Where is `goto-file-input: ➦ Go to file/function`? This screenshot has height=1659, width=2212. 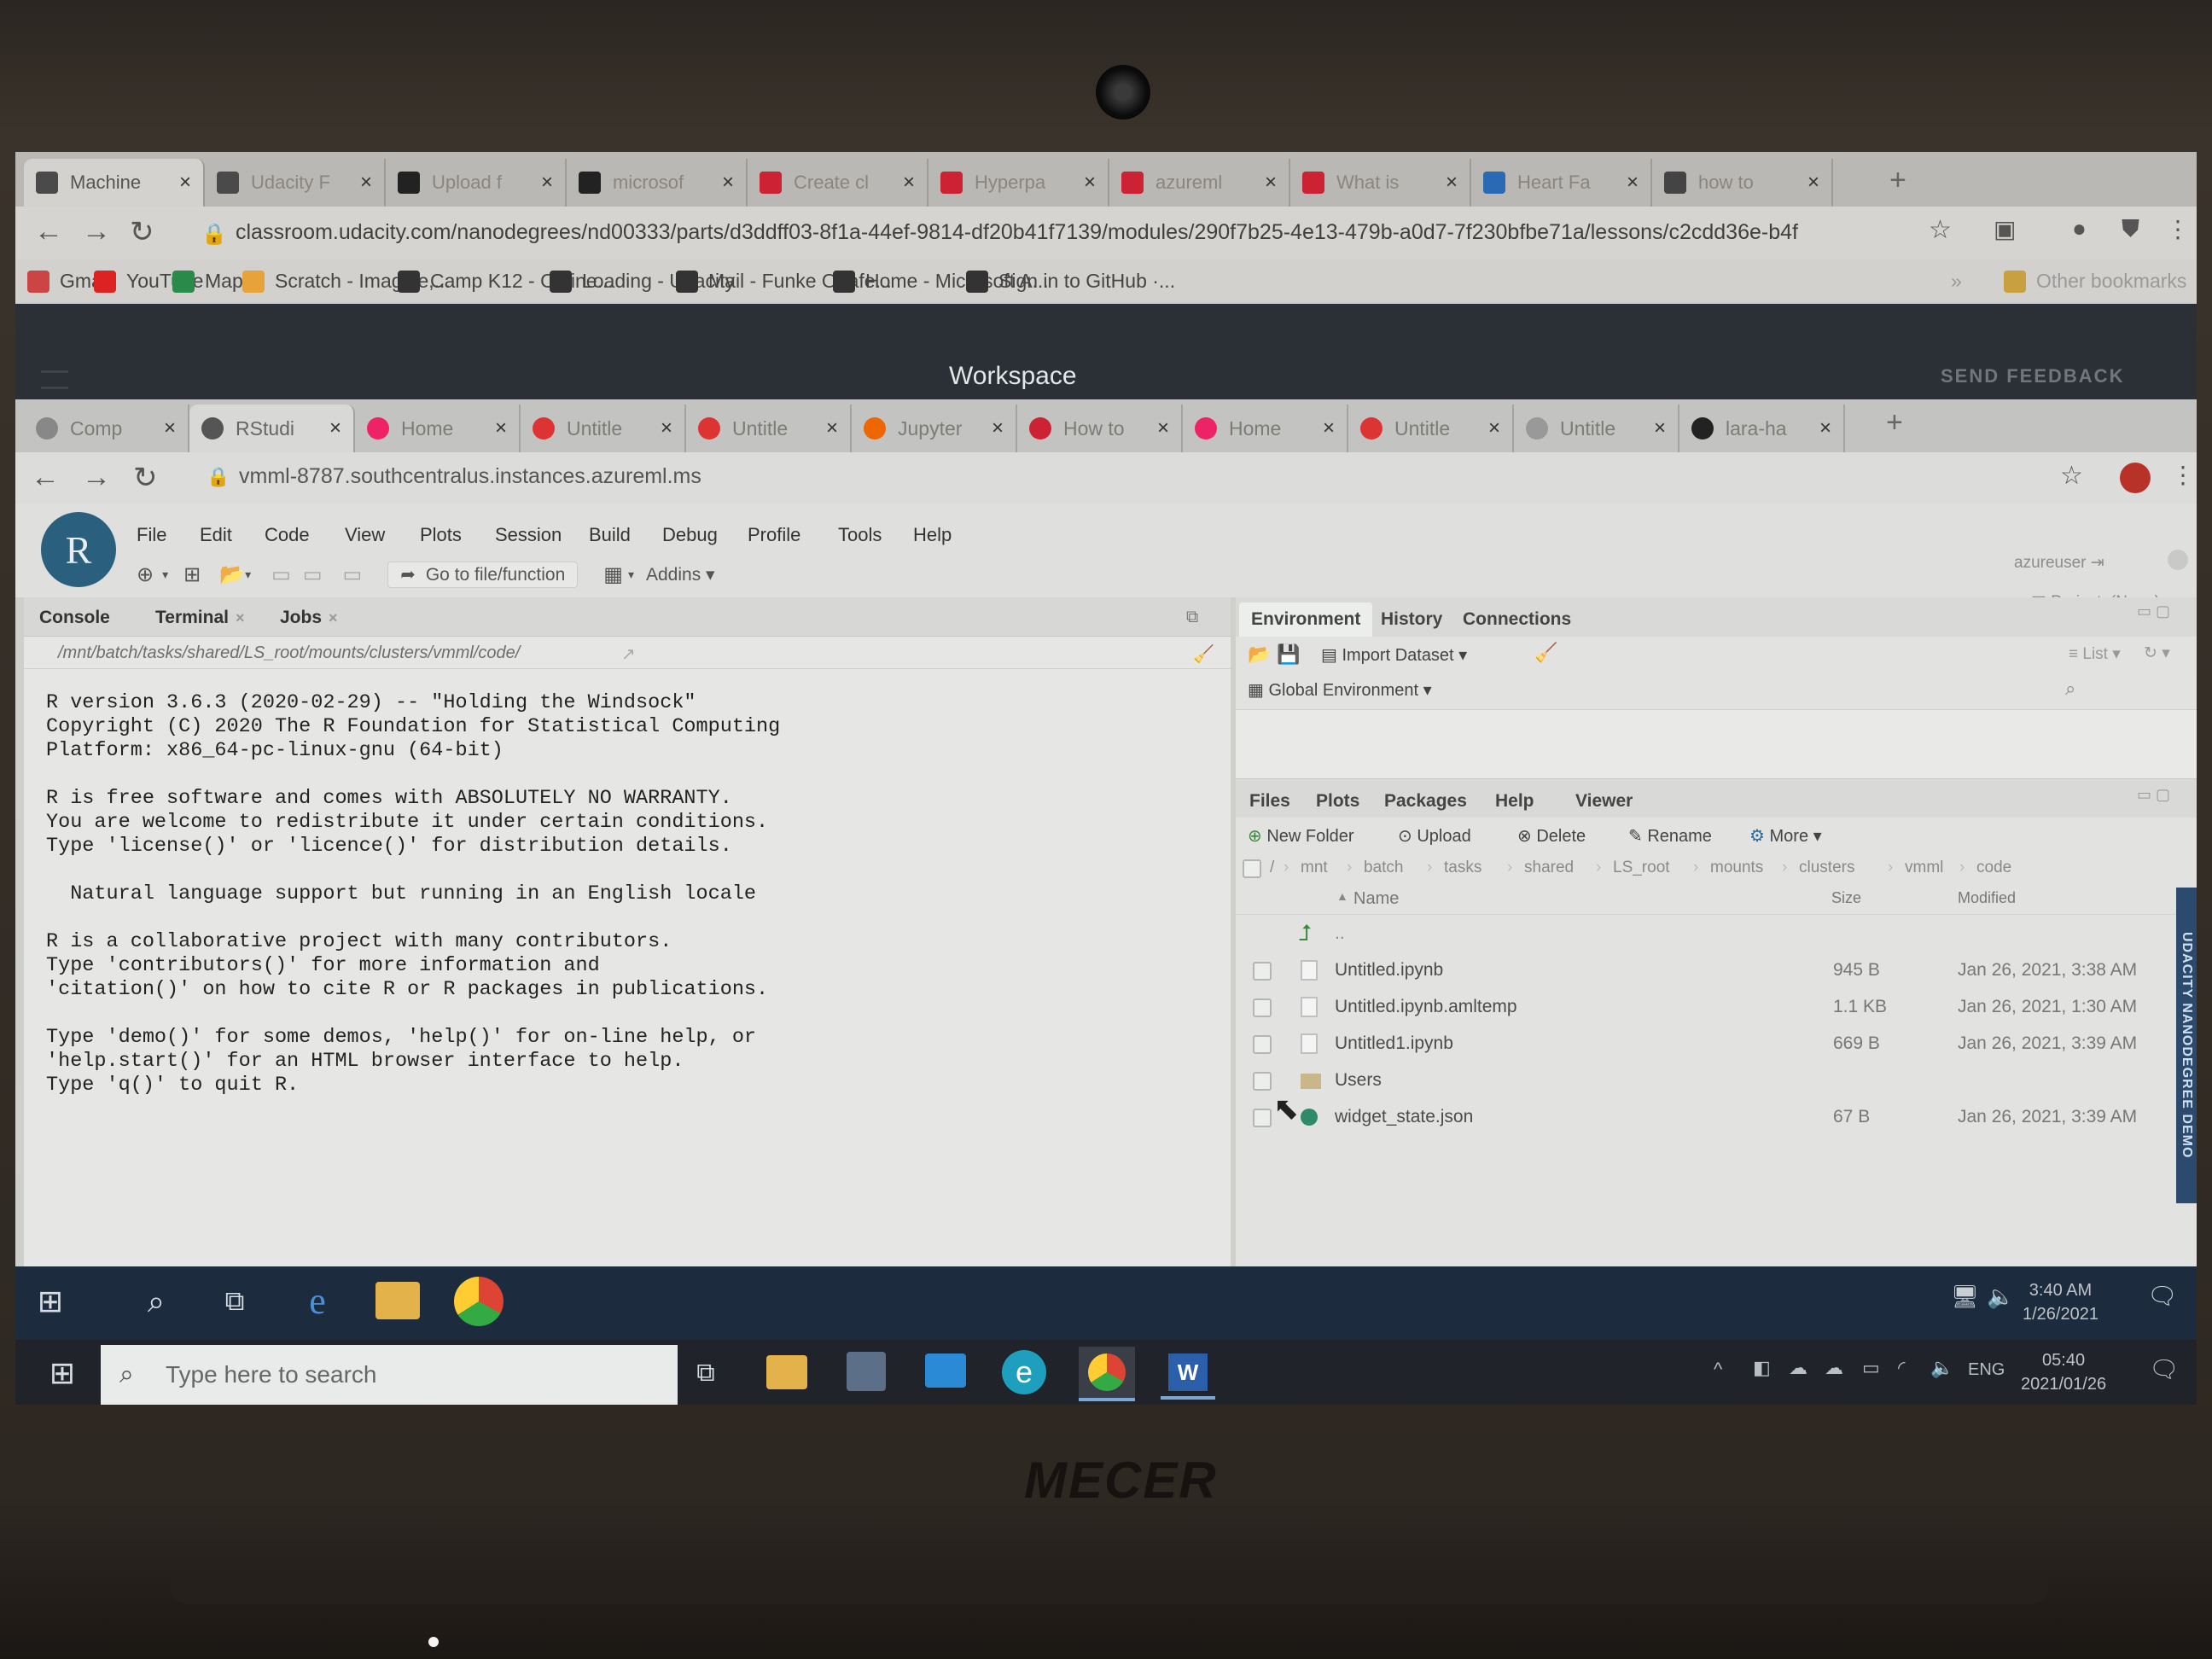 goto-file-input: ➦ Go to file/function is located at coordinates (483, 575).